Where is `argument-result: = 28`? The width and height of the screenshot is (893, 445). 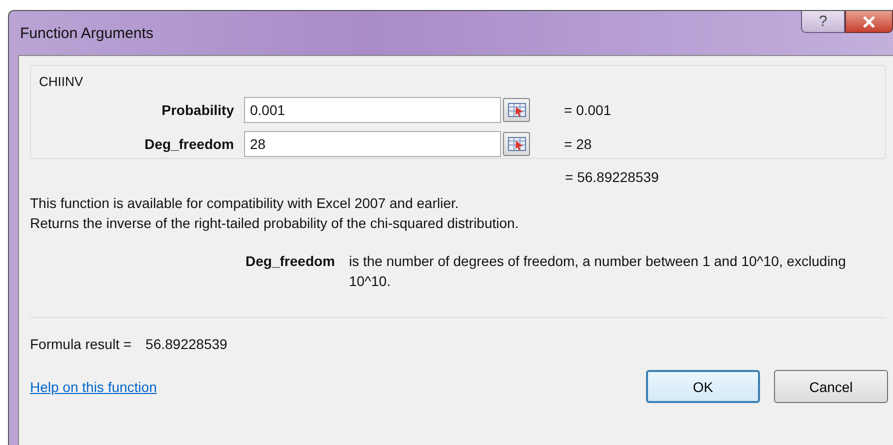 argument-result: = 28 is located at coordinates (578, 144).